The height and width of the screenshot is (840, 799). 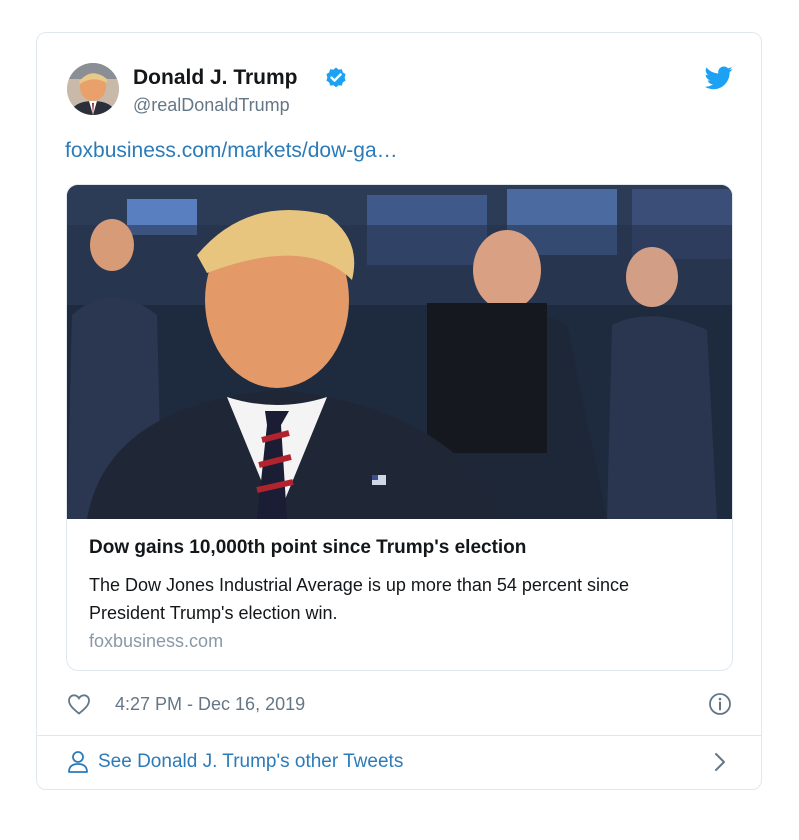 What do you see at coordinates (215, 78) in the screenshot?
I see `author-name: Donald J. Trump` at bounding box center [215, 78].